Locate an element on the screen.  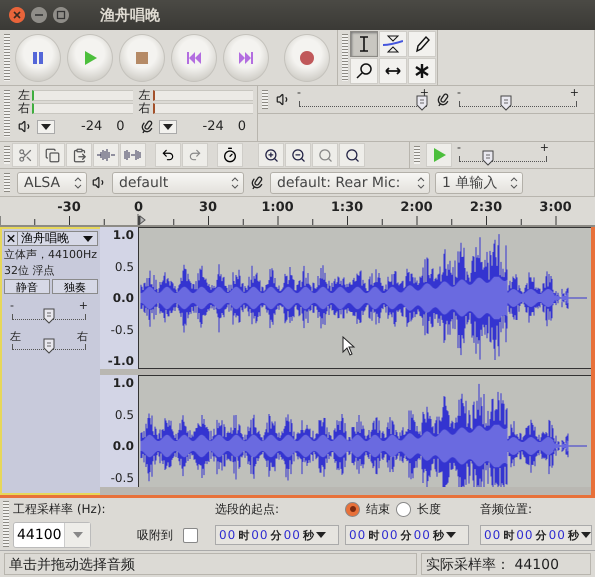
trim-button is located at coordinates (106, 155).